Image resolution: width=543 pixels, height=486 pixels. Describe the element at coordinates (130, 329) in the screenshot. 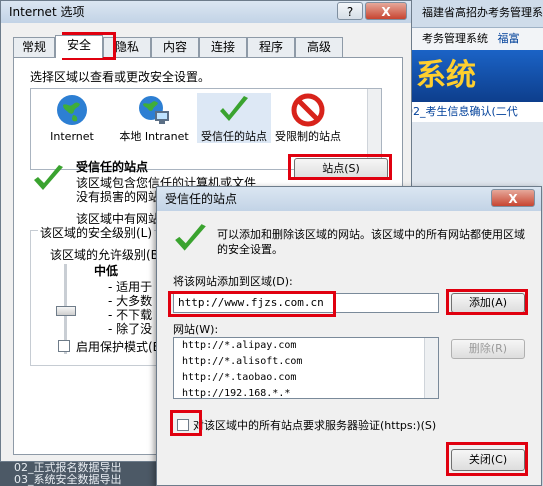

I see `level-description-line: - 除了没` at that location.